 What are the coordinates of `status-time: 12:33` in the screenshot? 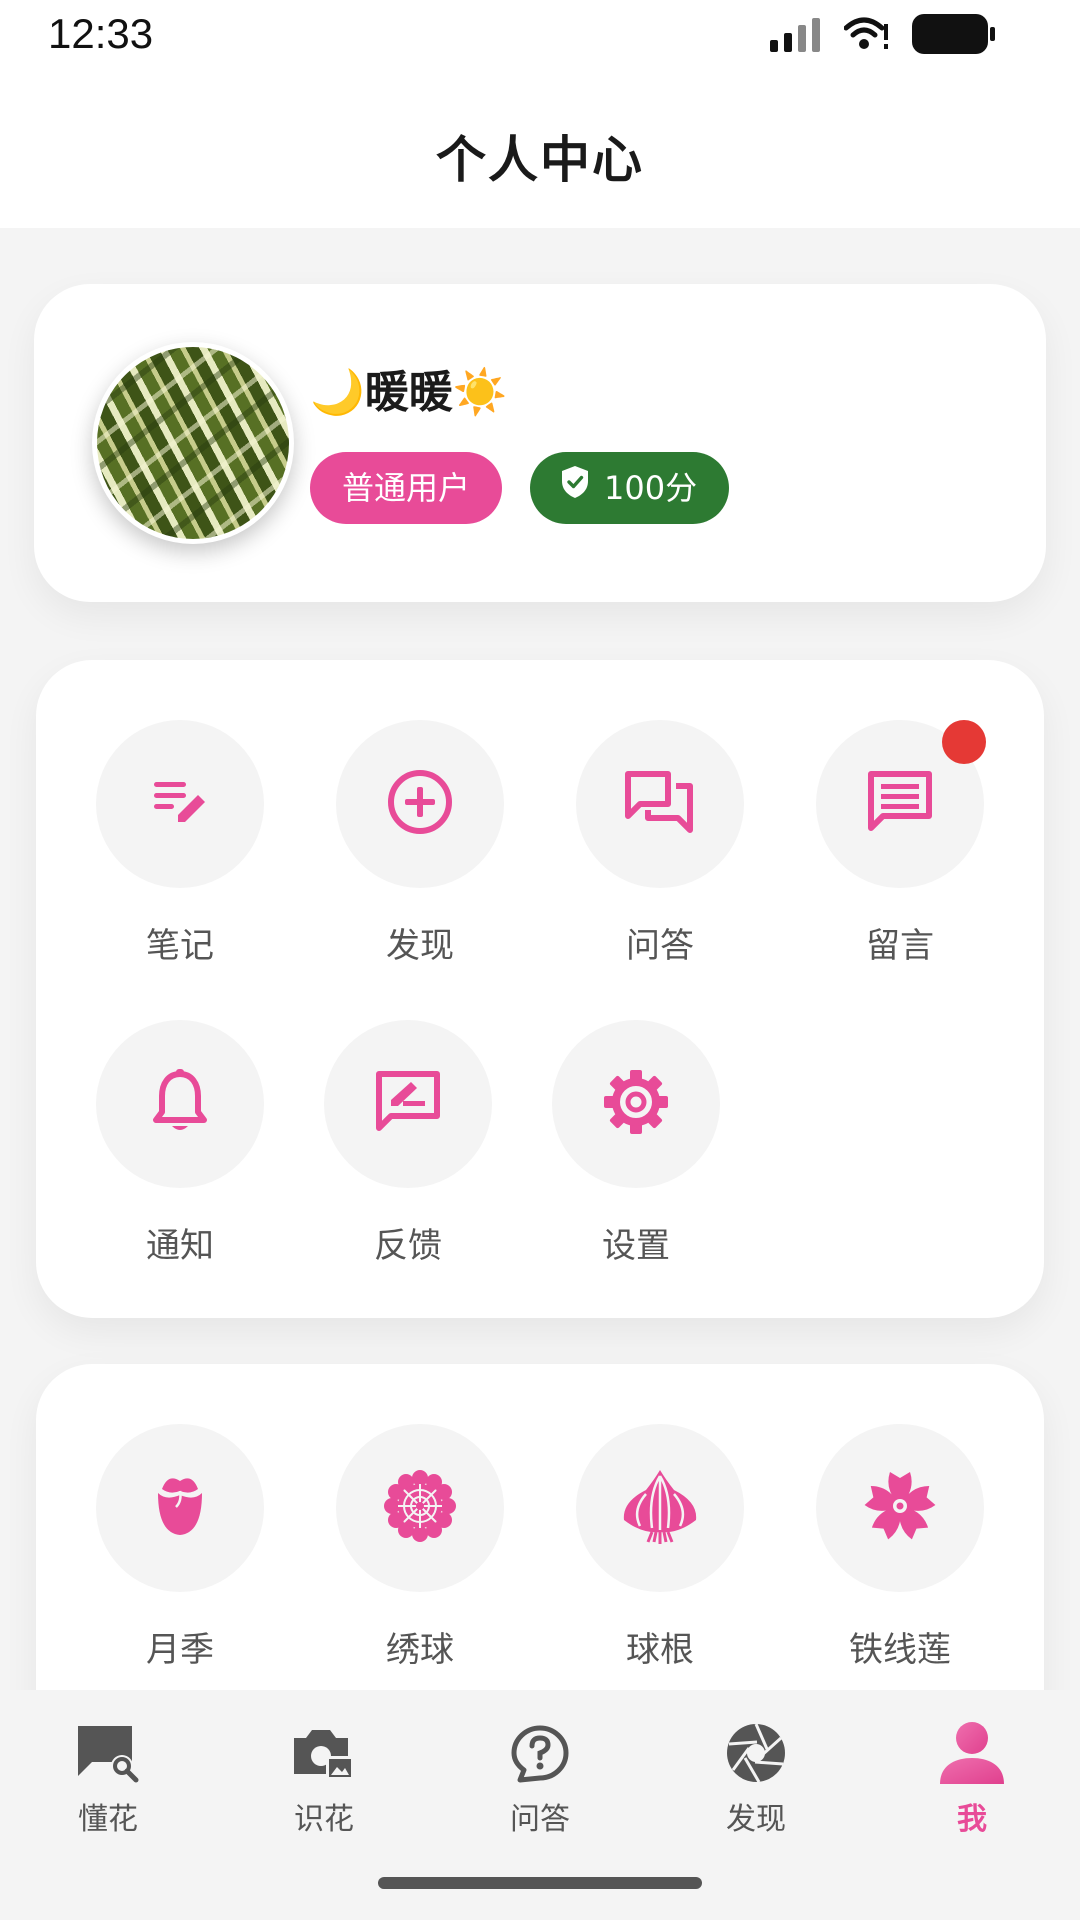 It's located at (101, 33).